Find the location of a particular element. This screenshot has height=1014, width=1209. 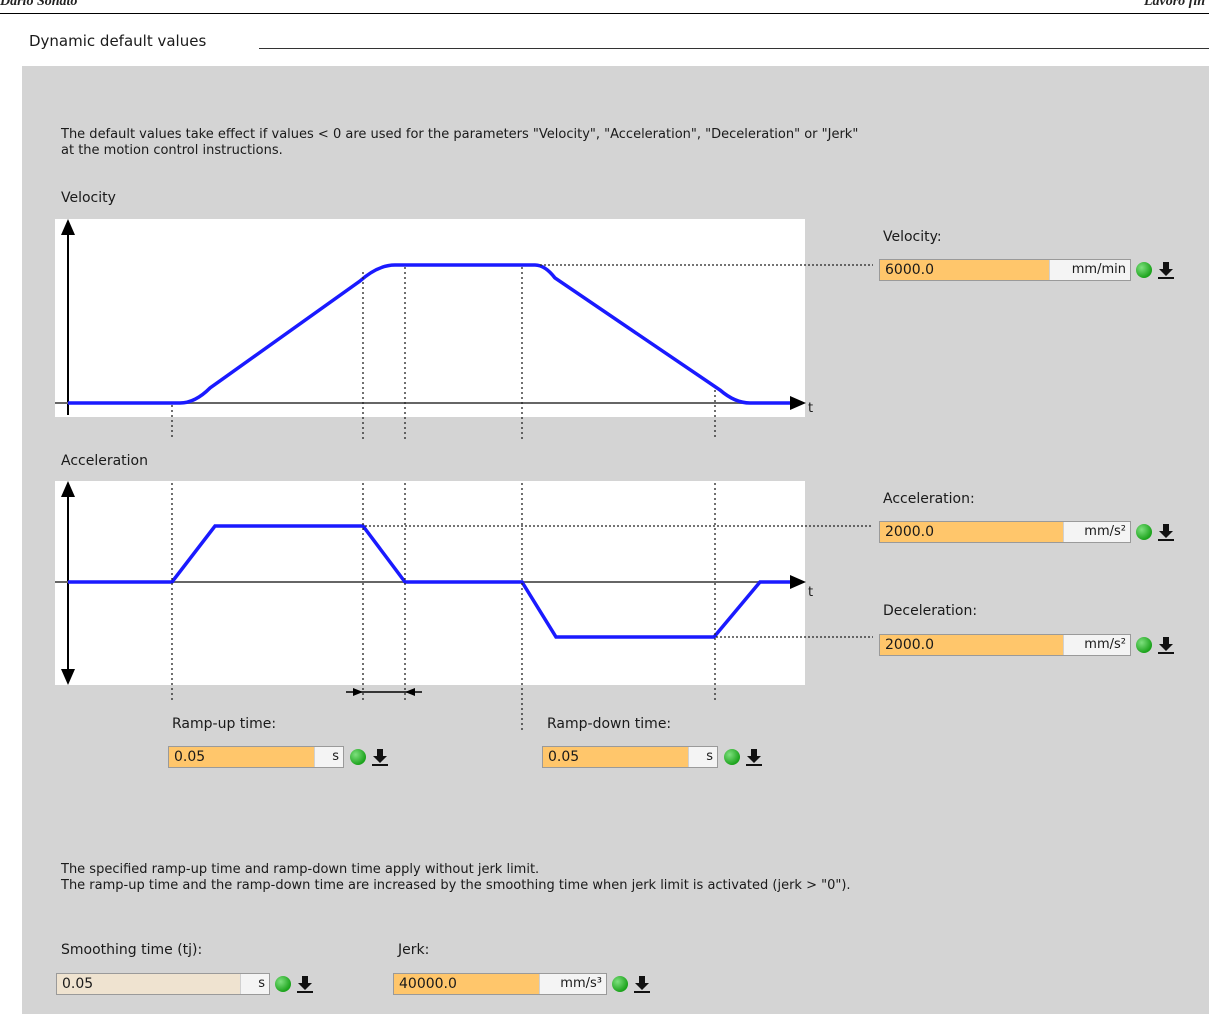

smoothing-time-field: 0.05 s is located at coordinates (163, 984).